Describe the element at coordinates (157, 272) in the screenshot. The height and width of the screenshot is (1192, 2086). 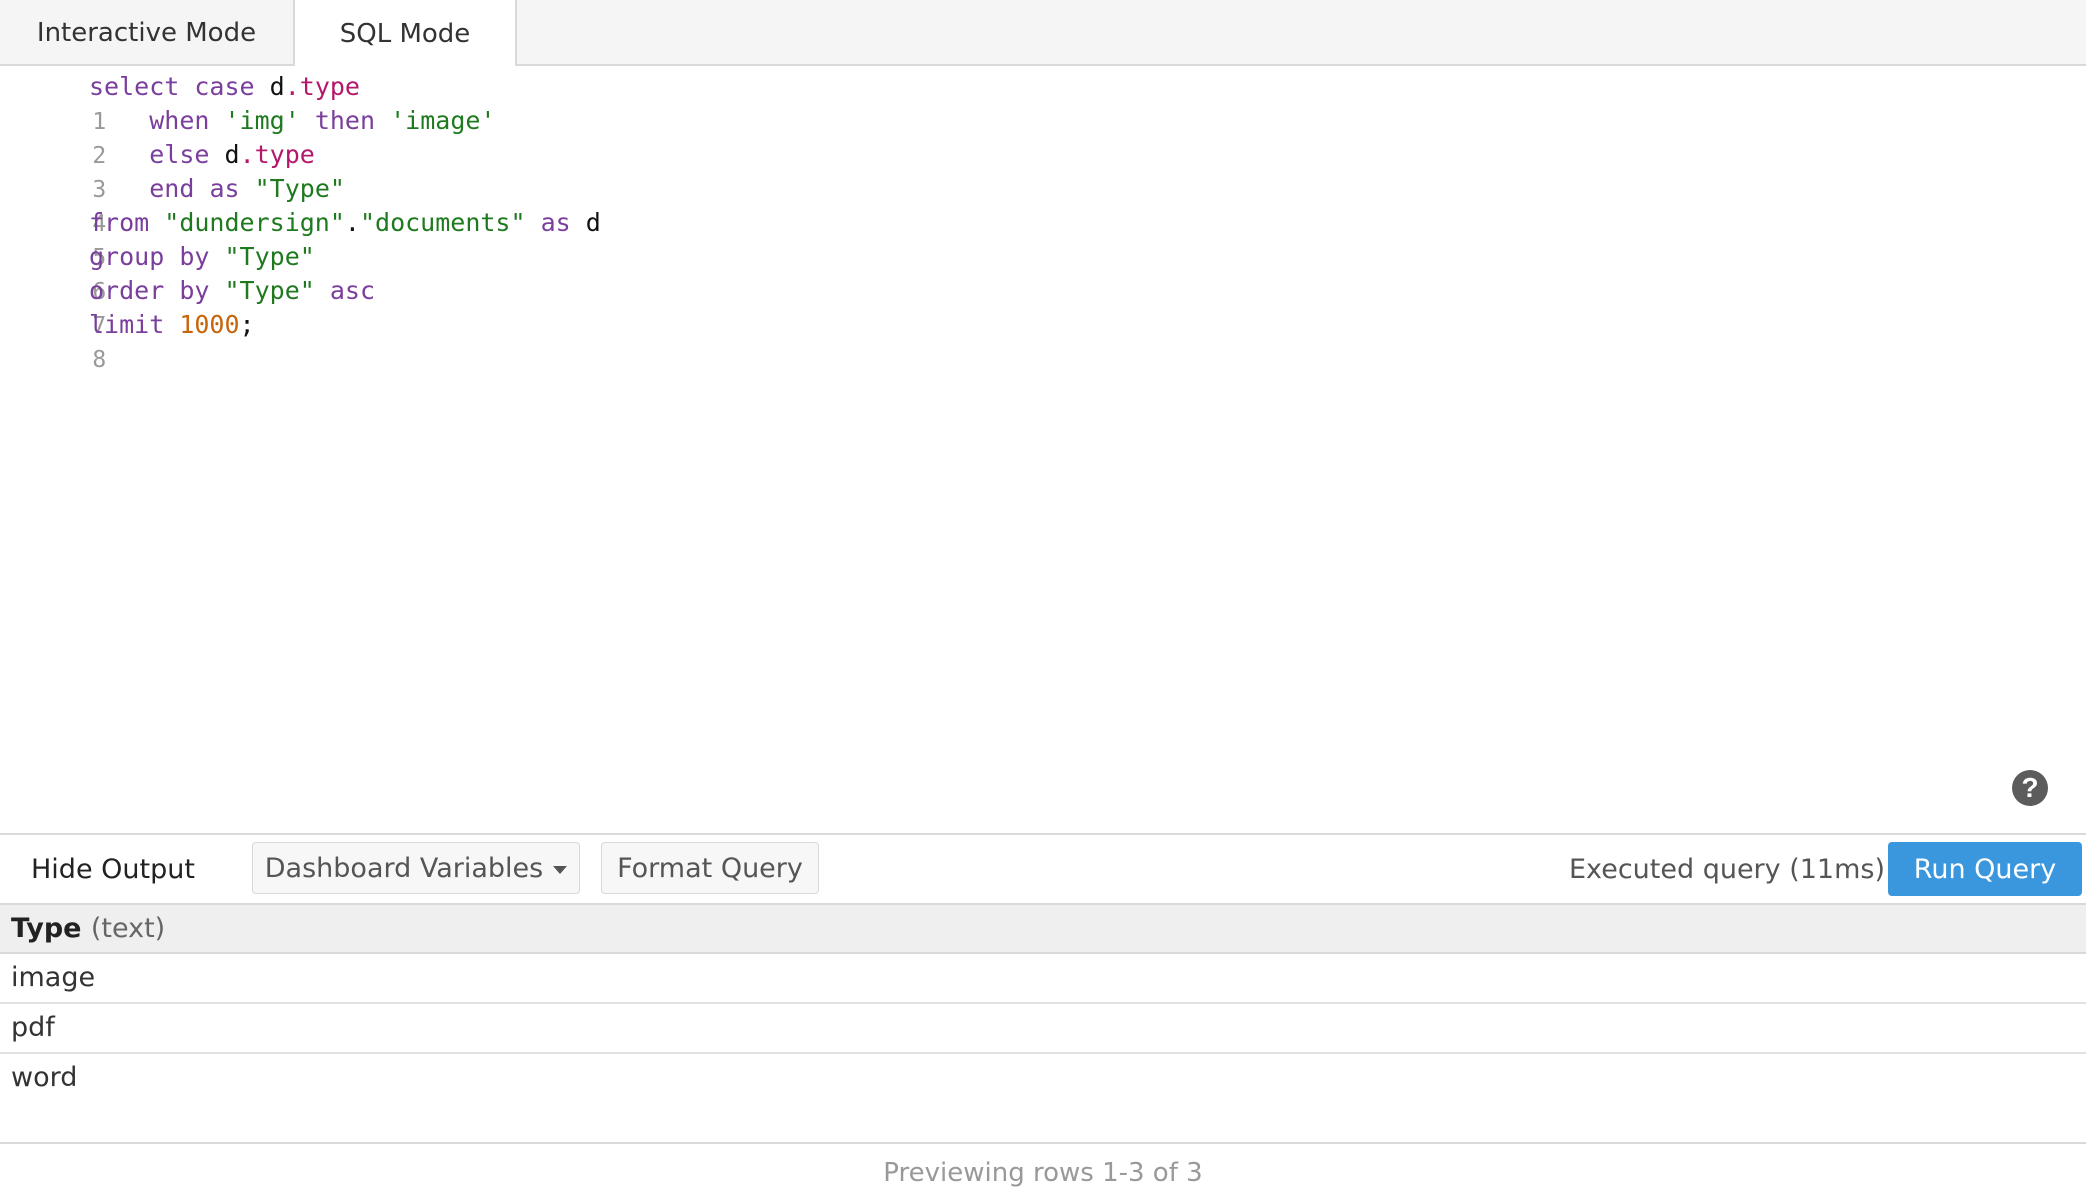
I see `code-line: 6 group by "Type"` at that location.